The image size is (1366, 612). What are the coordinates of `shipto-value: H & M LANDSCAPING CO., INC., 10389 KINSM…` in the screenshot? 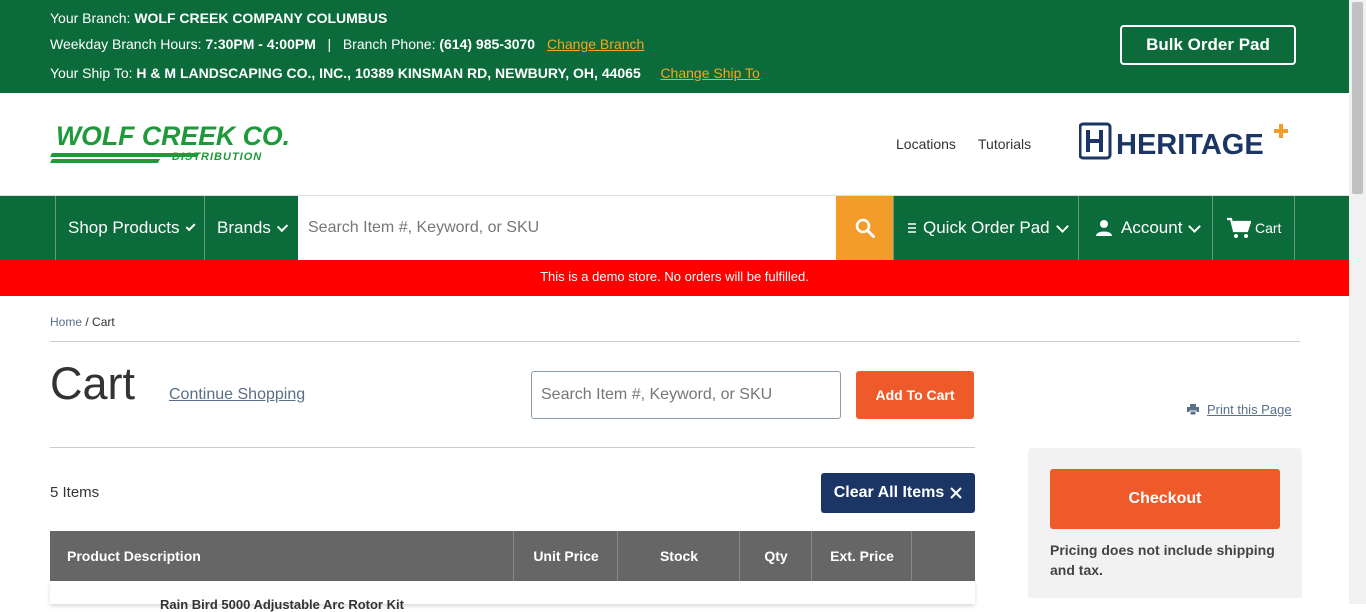 It's located at (388, 73).